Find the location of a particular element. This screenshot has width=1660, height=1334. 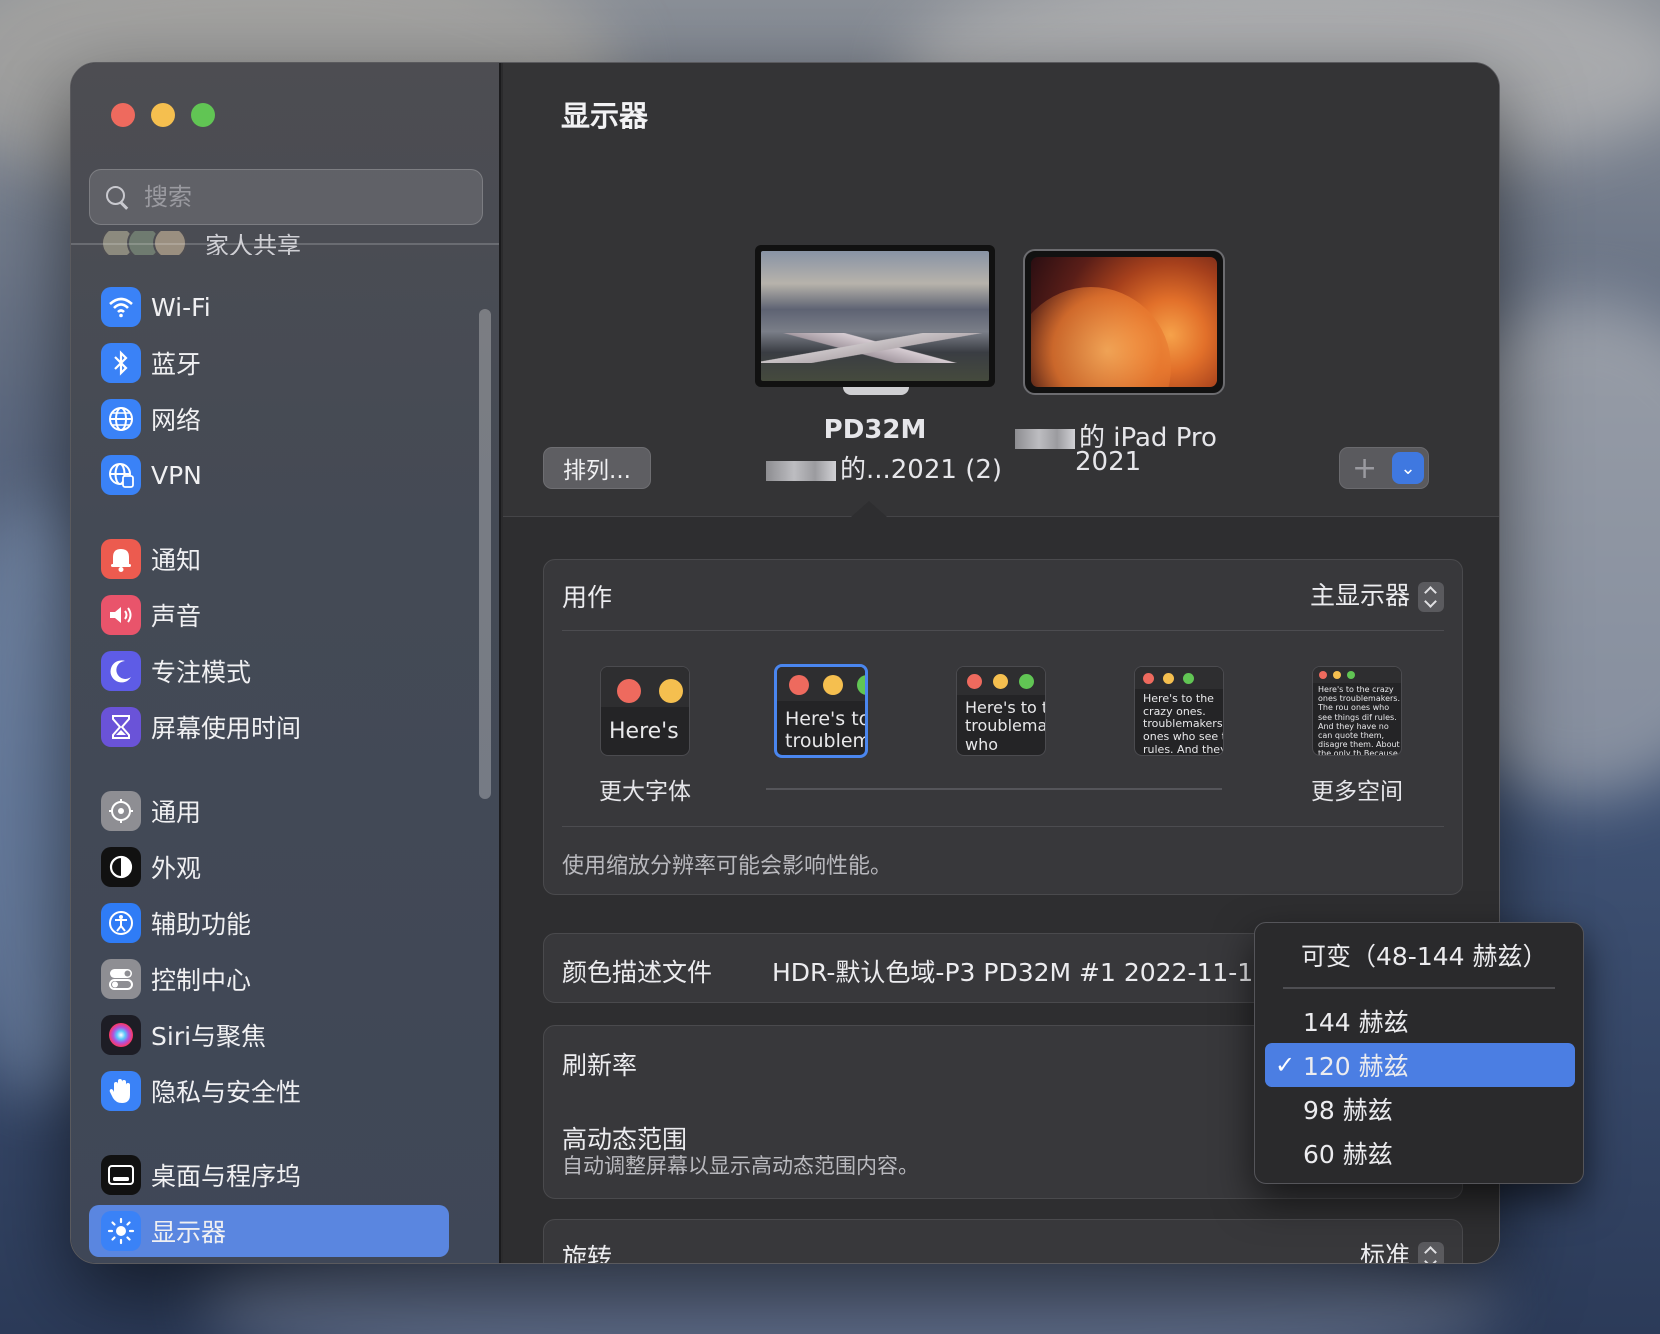

refresh-option-98: 98 赫兹 is located at coordinates (1420, 1109).